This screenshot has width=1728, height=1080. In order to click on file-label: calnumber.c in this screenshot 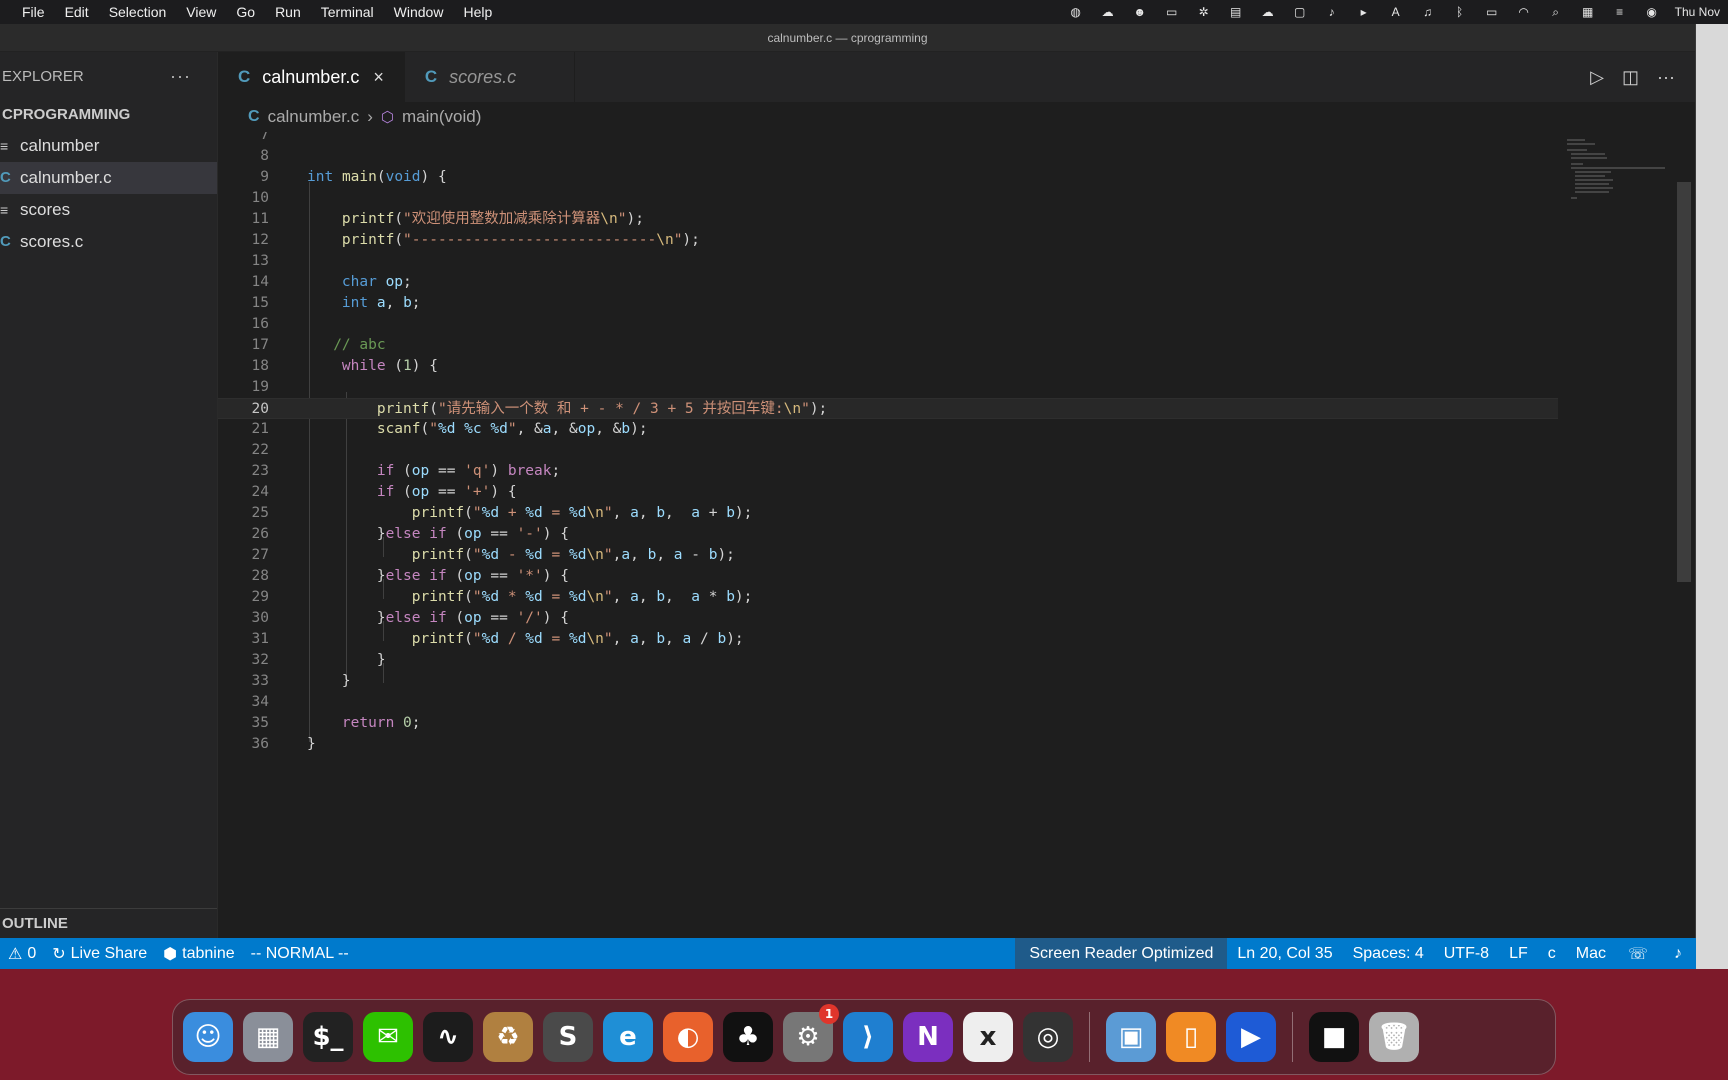, I will do `click(66, 177)`.